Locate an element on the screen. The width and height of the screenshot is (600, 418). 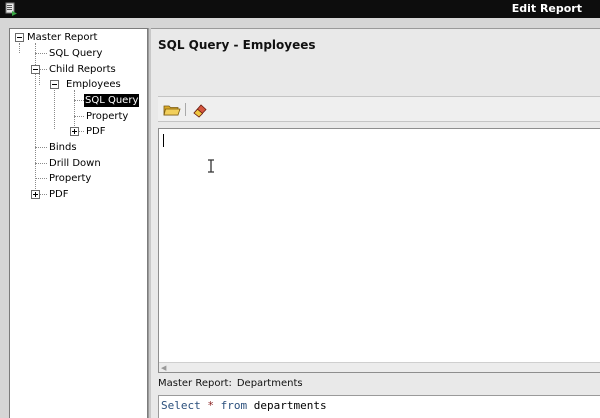
panel-title: SQL Query - Employees is located at coordinates (237, 45).